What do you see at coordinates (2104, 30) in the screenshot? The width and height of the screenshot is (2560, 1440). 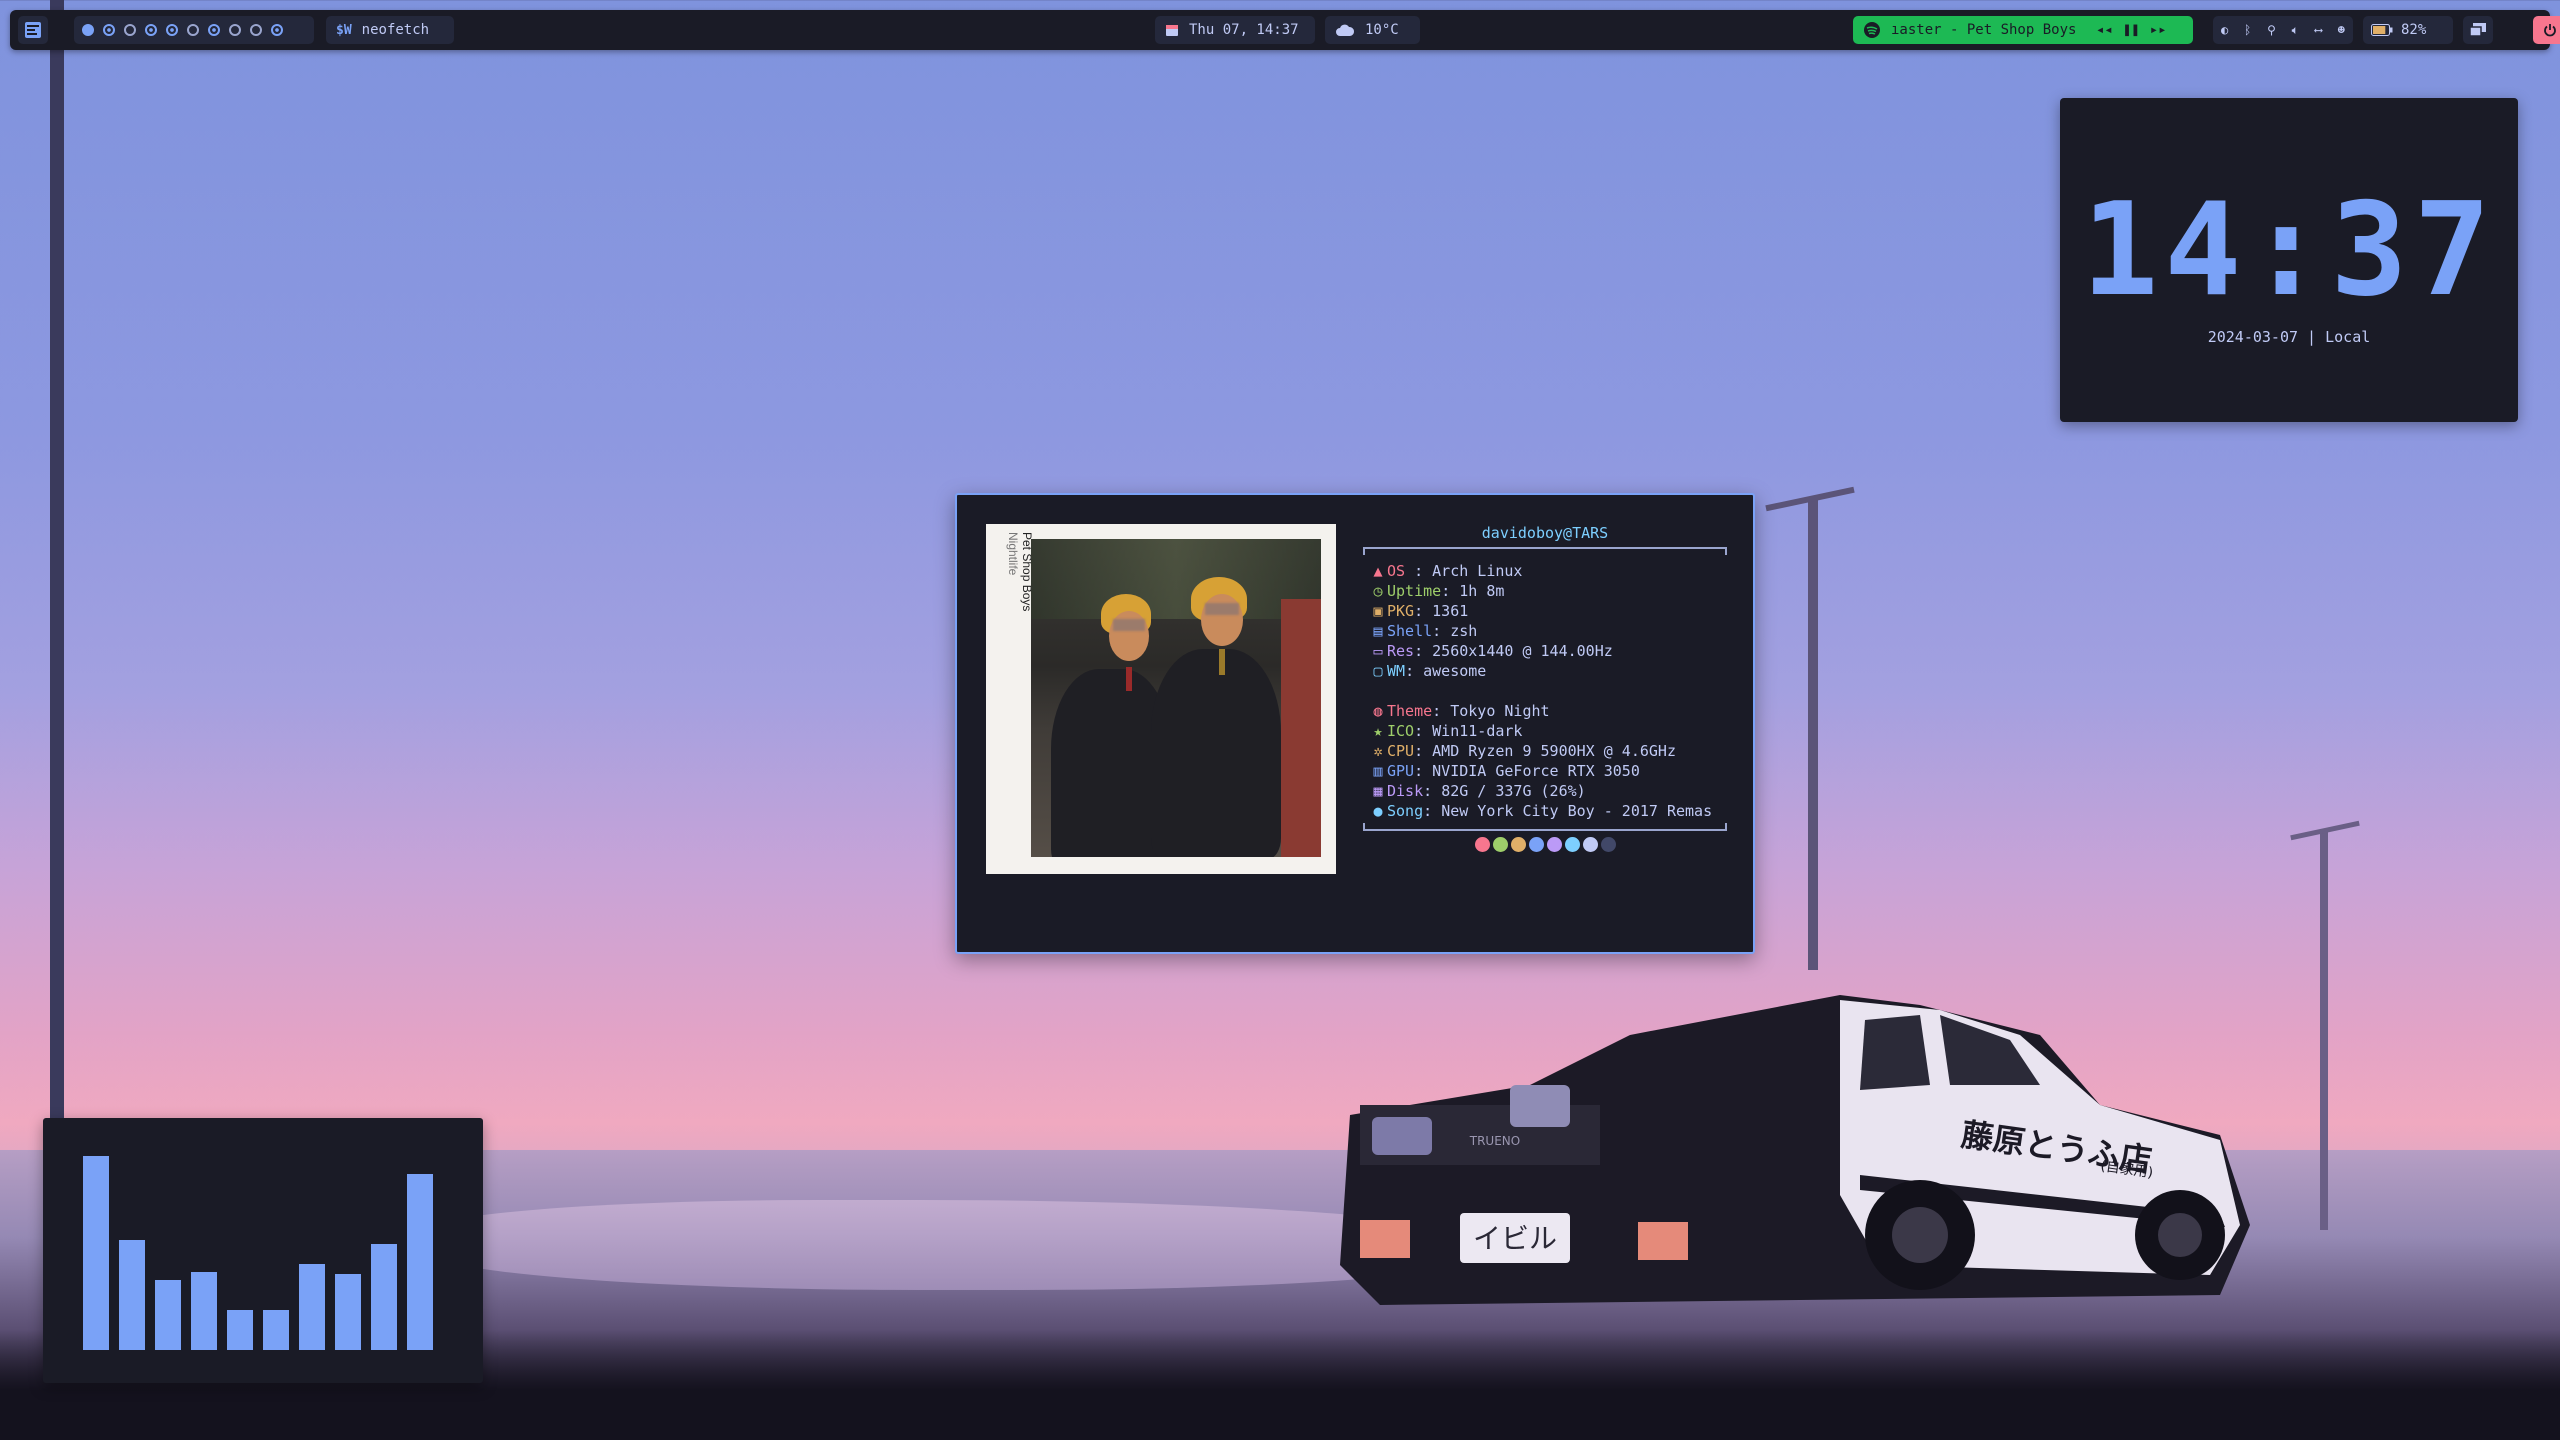 I see `previous-track-icon: ◂◂` at bounding box center [2104, 30].